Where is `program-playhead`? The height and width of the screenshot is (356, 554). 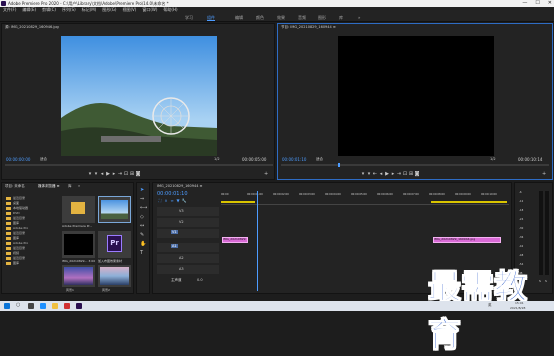 program-playhead is located at coordinates (339, 165).